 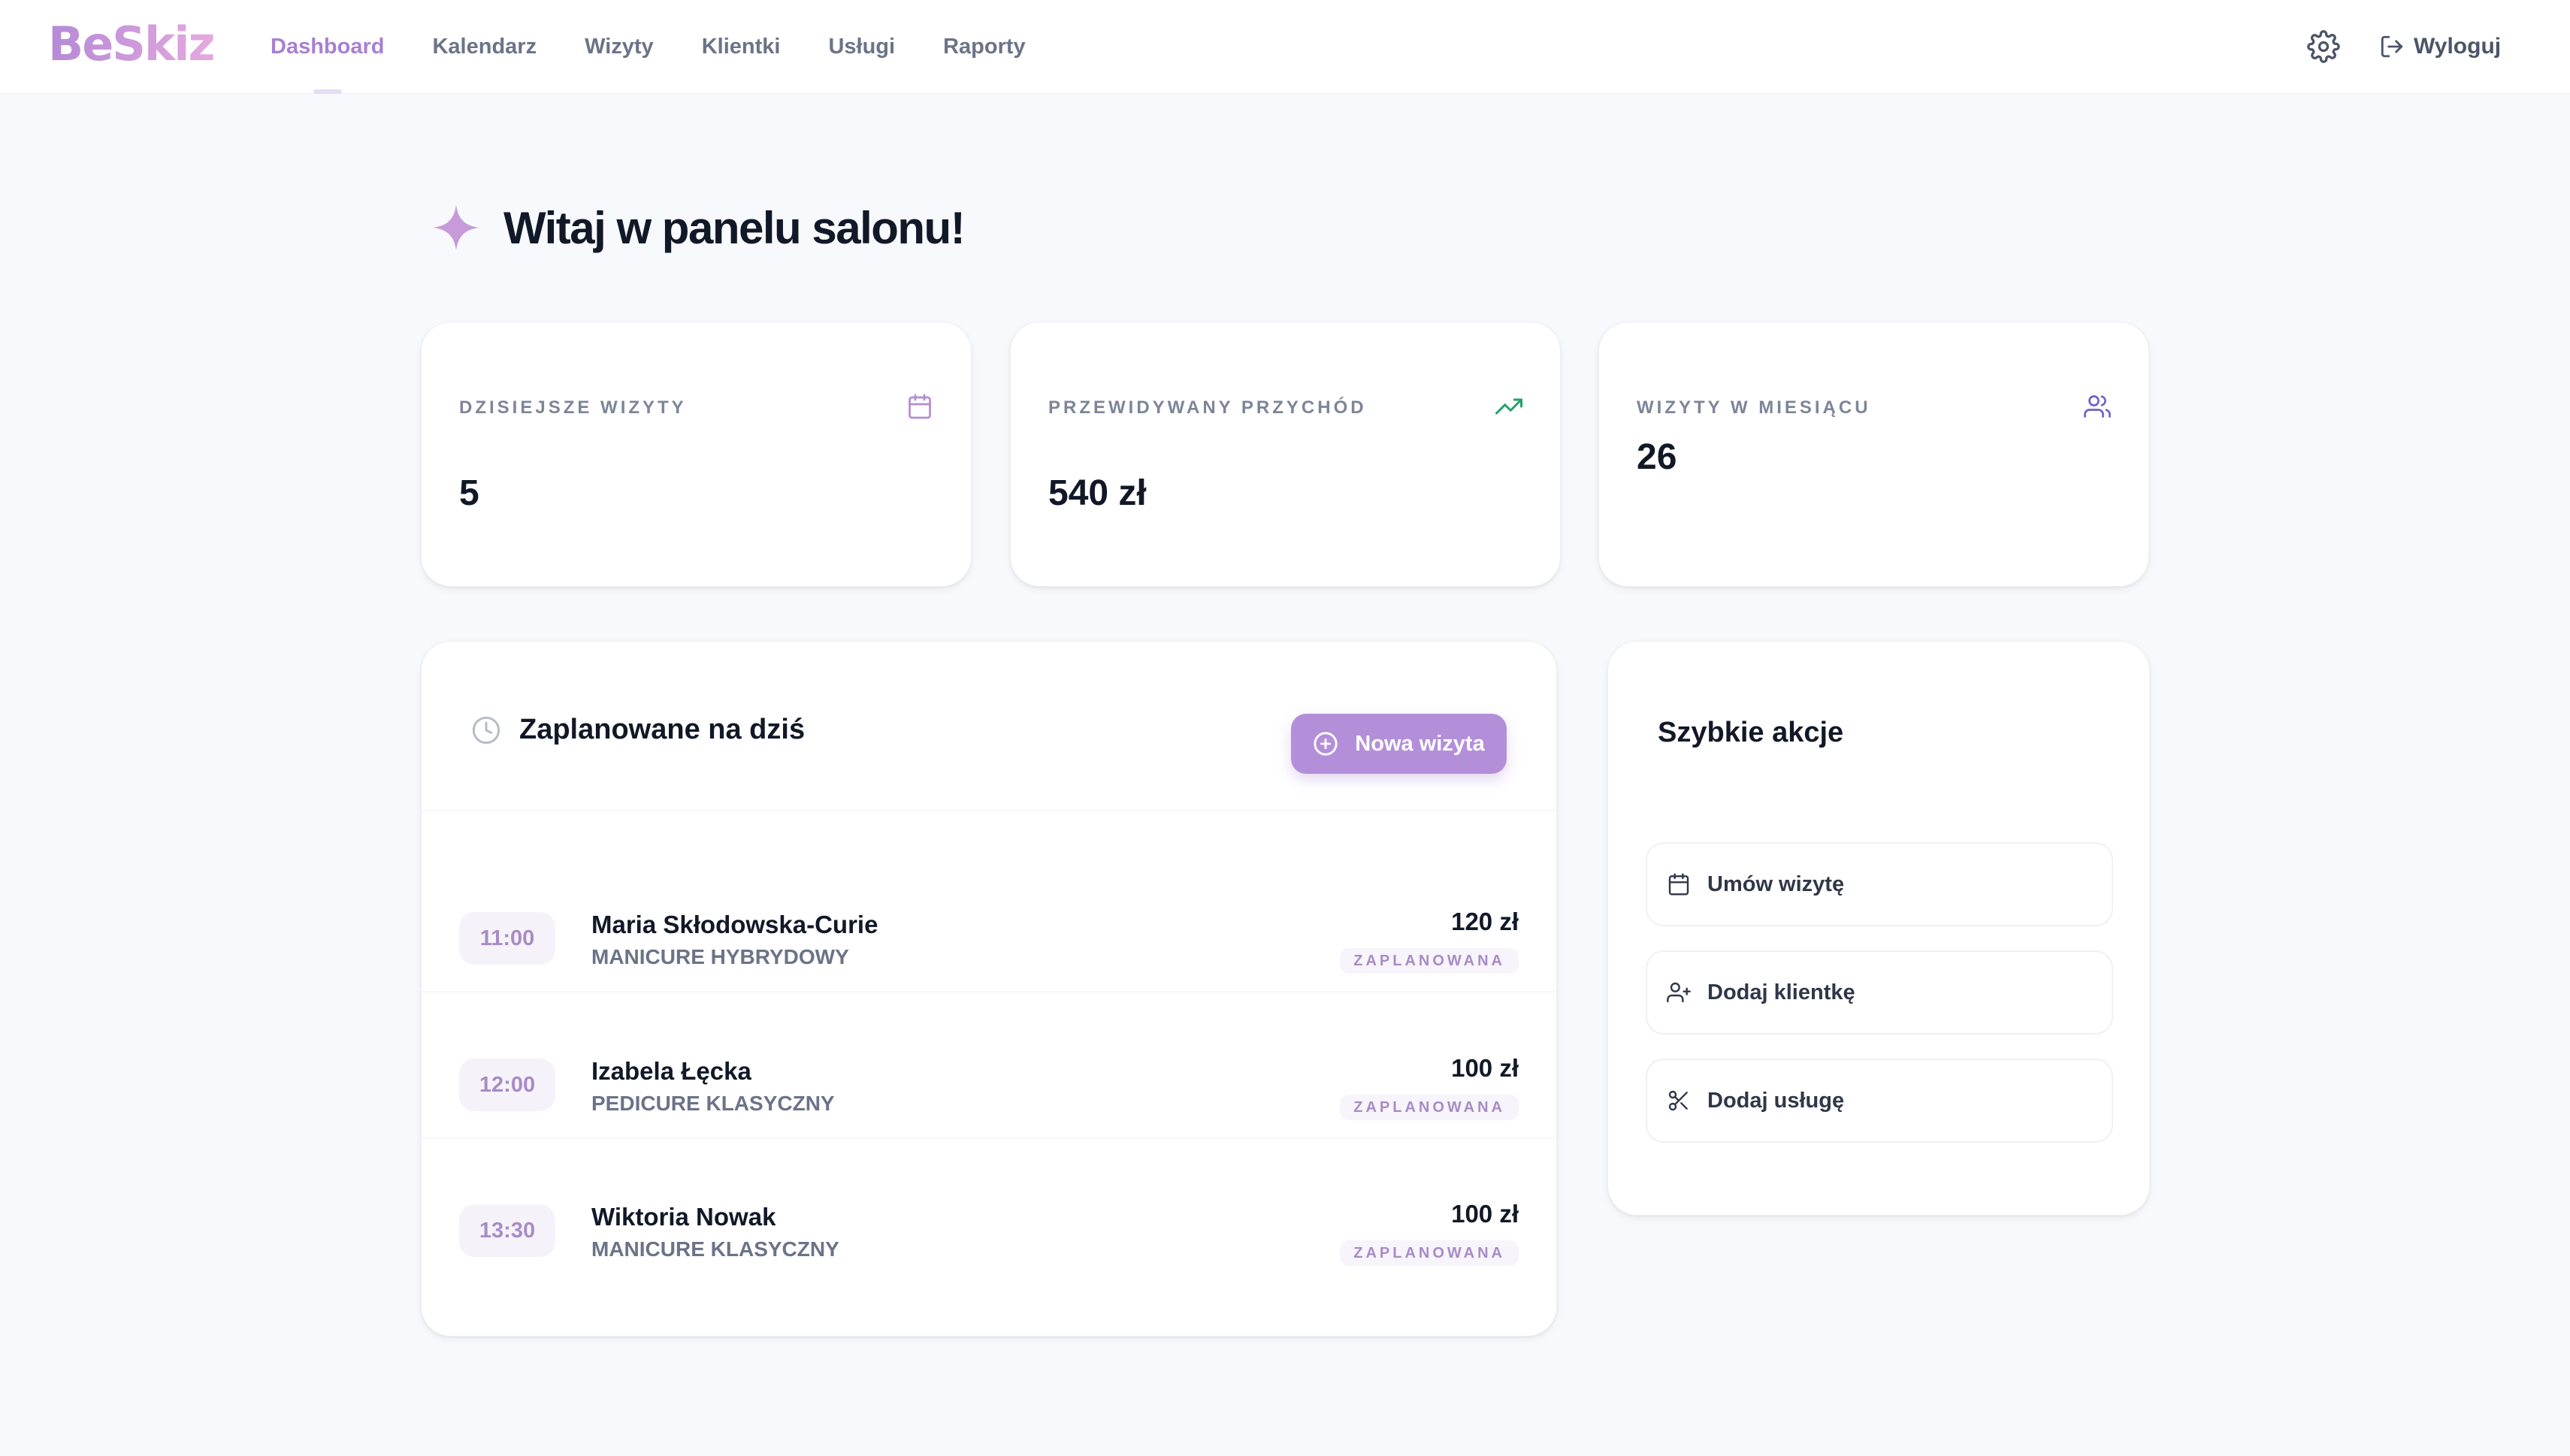 I want to click on appointment-client: Maria Skłodowska-Curie, so click(x=734, y=924).